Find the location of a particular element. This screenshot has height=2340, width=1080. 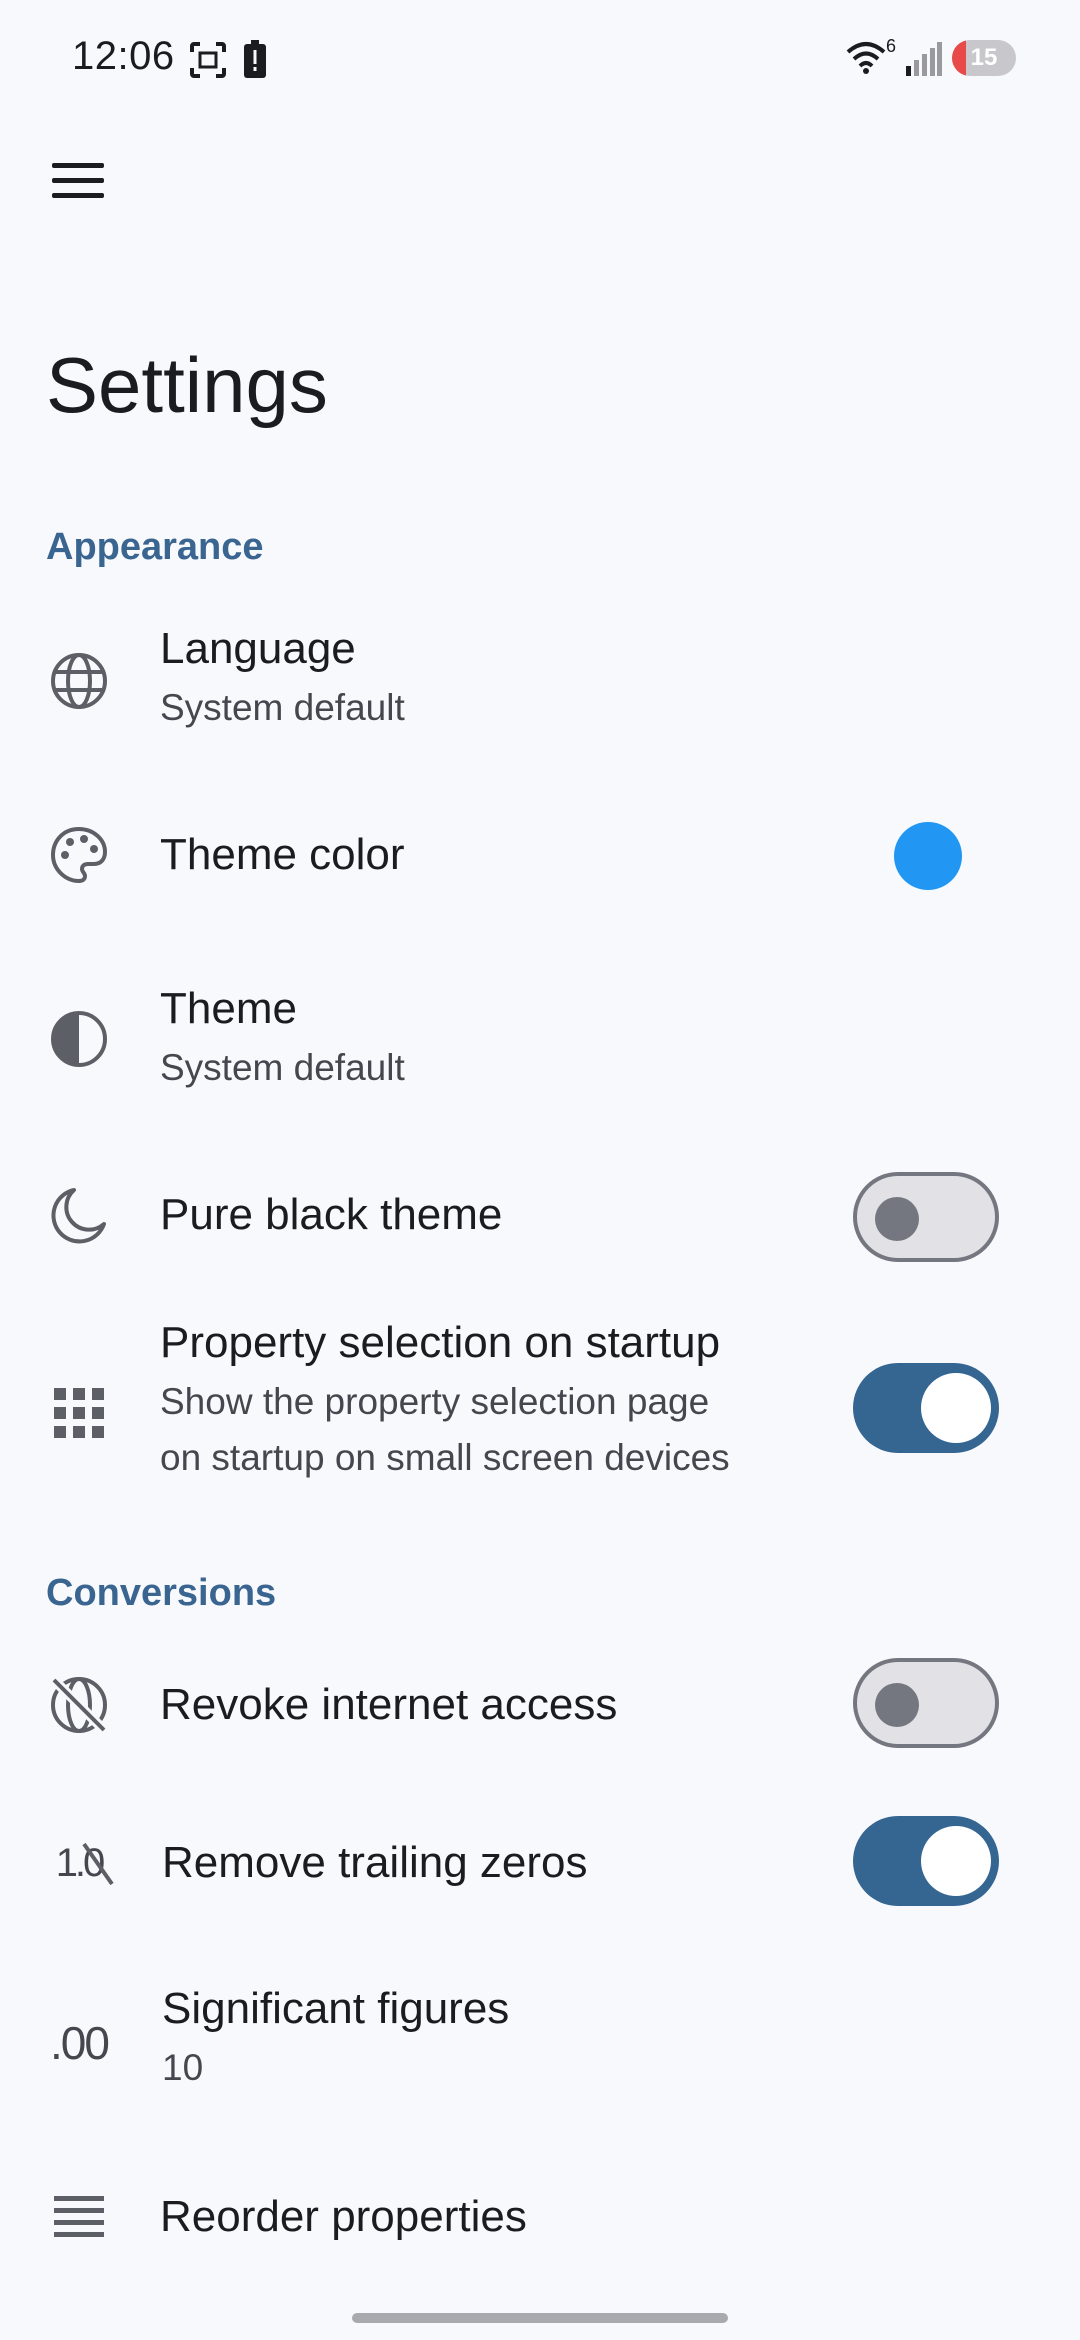

wifi-badge: 6 is located at coordinates (891, 46).